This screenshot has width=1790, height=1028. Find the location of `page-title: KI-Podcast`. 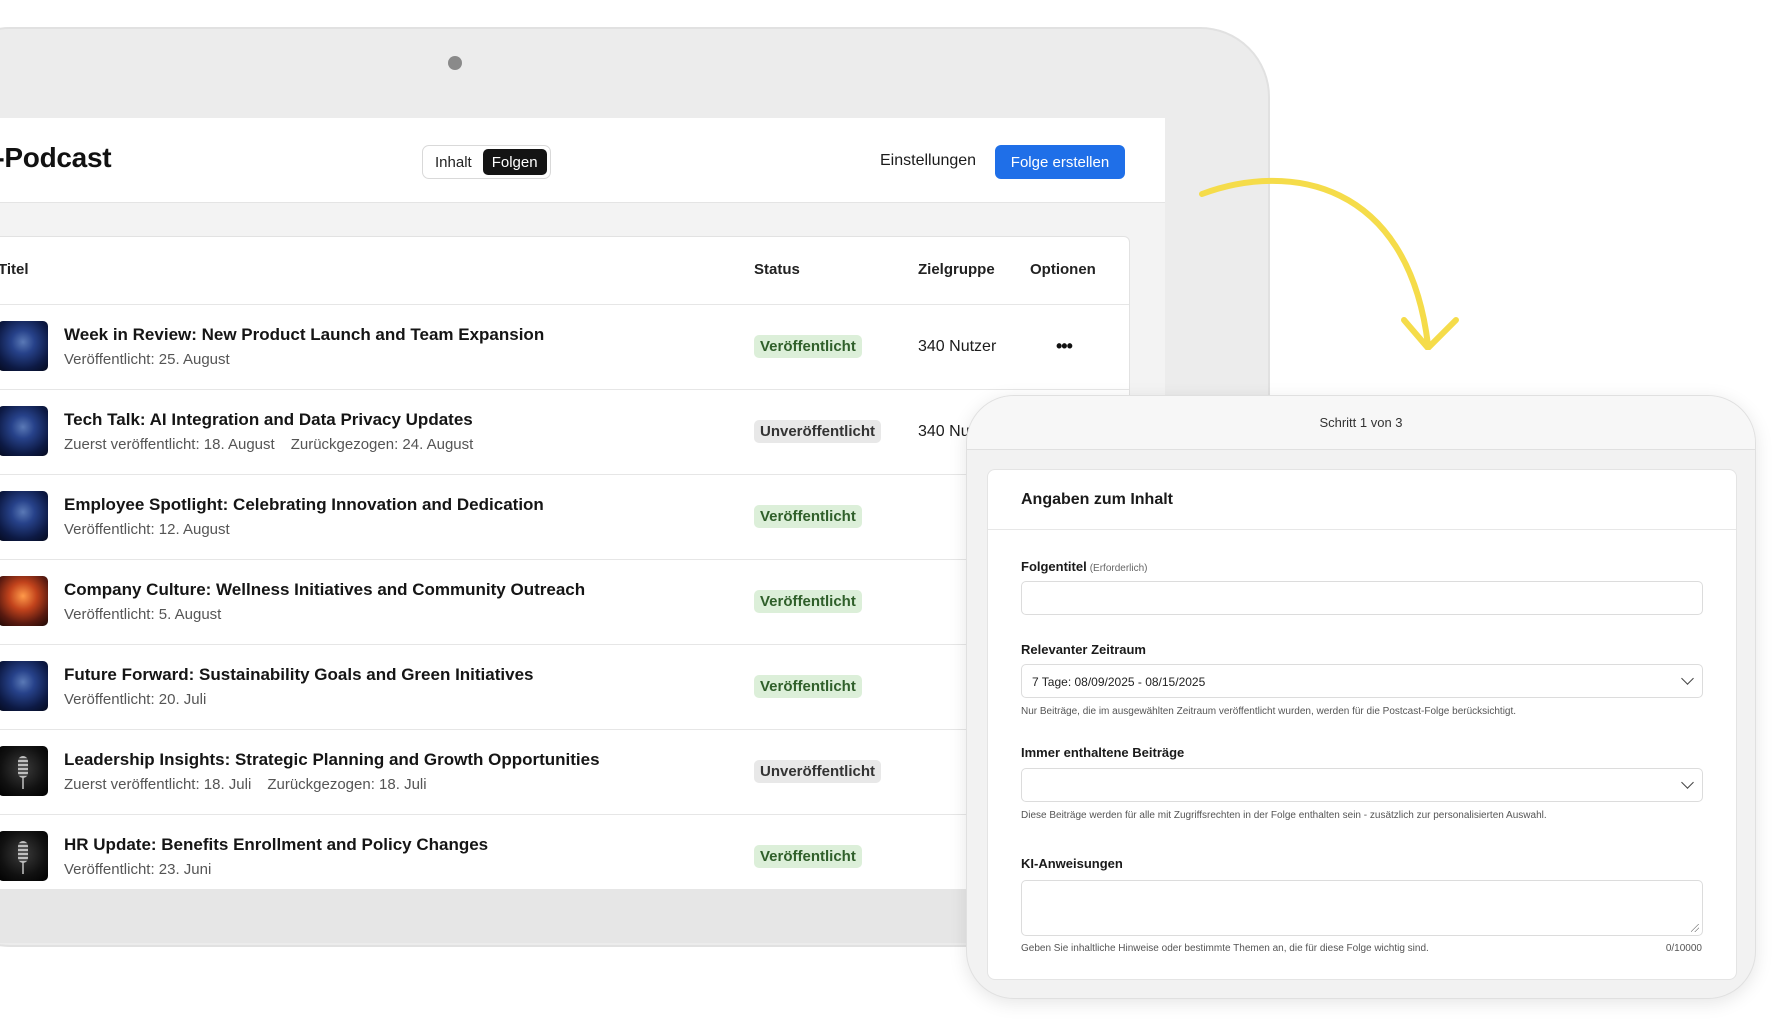

page-title: KI-Podcast is located at coordinates (56, 157).